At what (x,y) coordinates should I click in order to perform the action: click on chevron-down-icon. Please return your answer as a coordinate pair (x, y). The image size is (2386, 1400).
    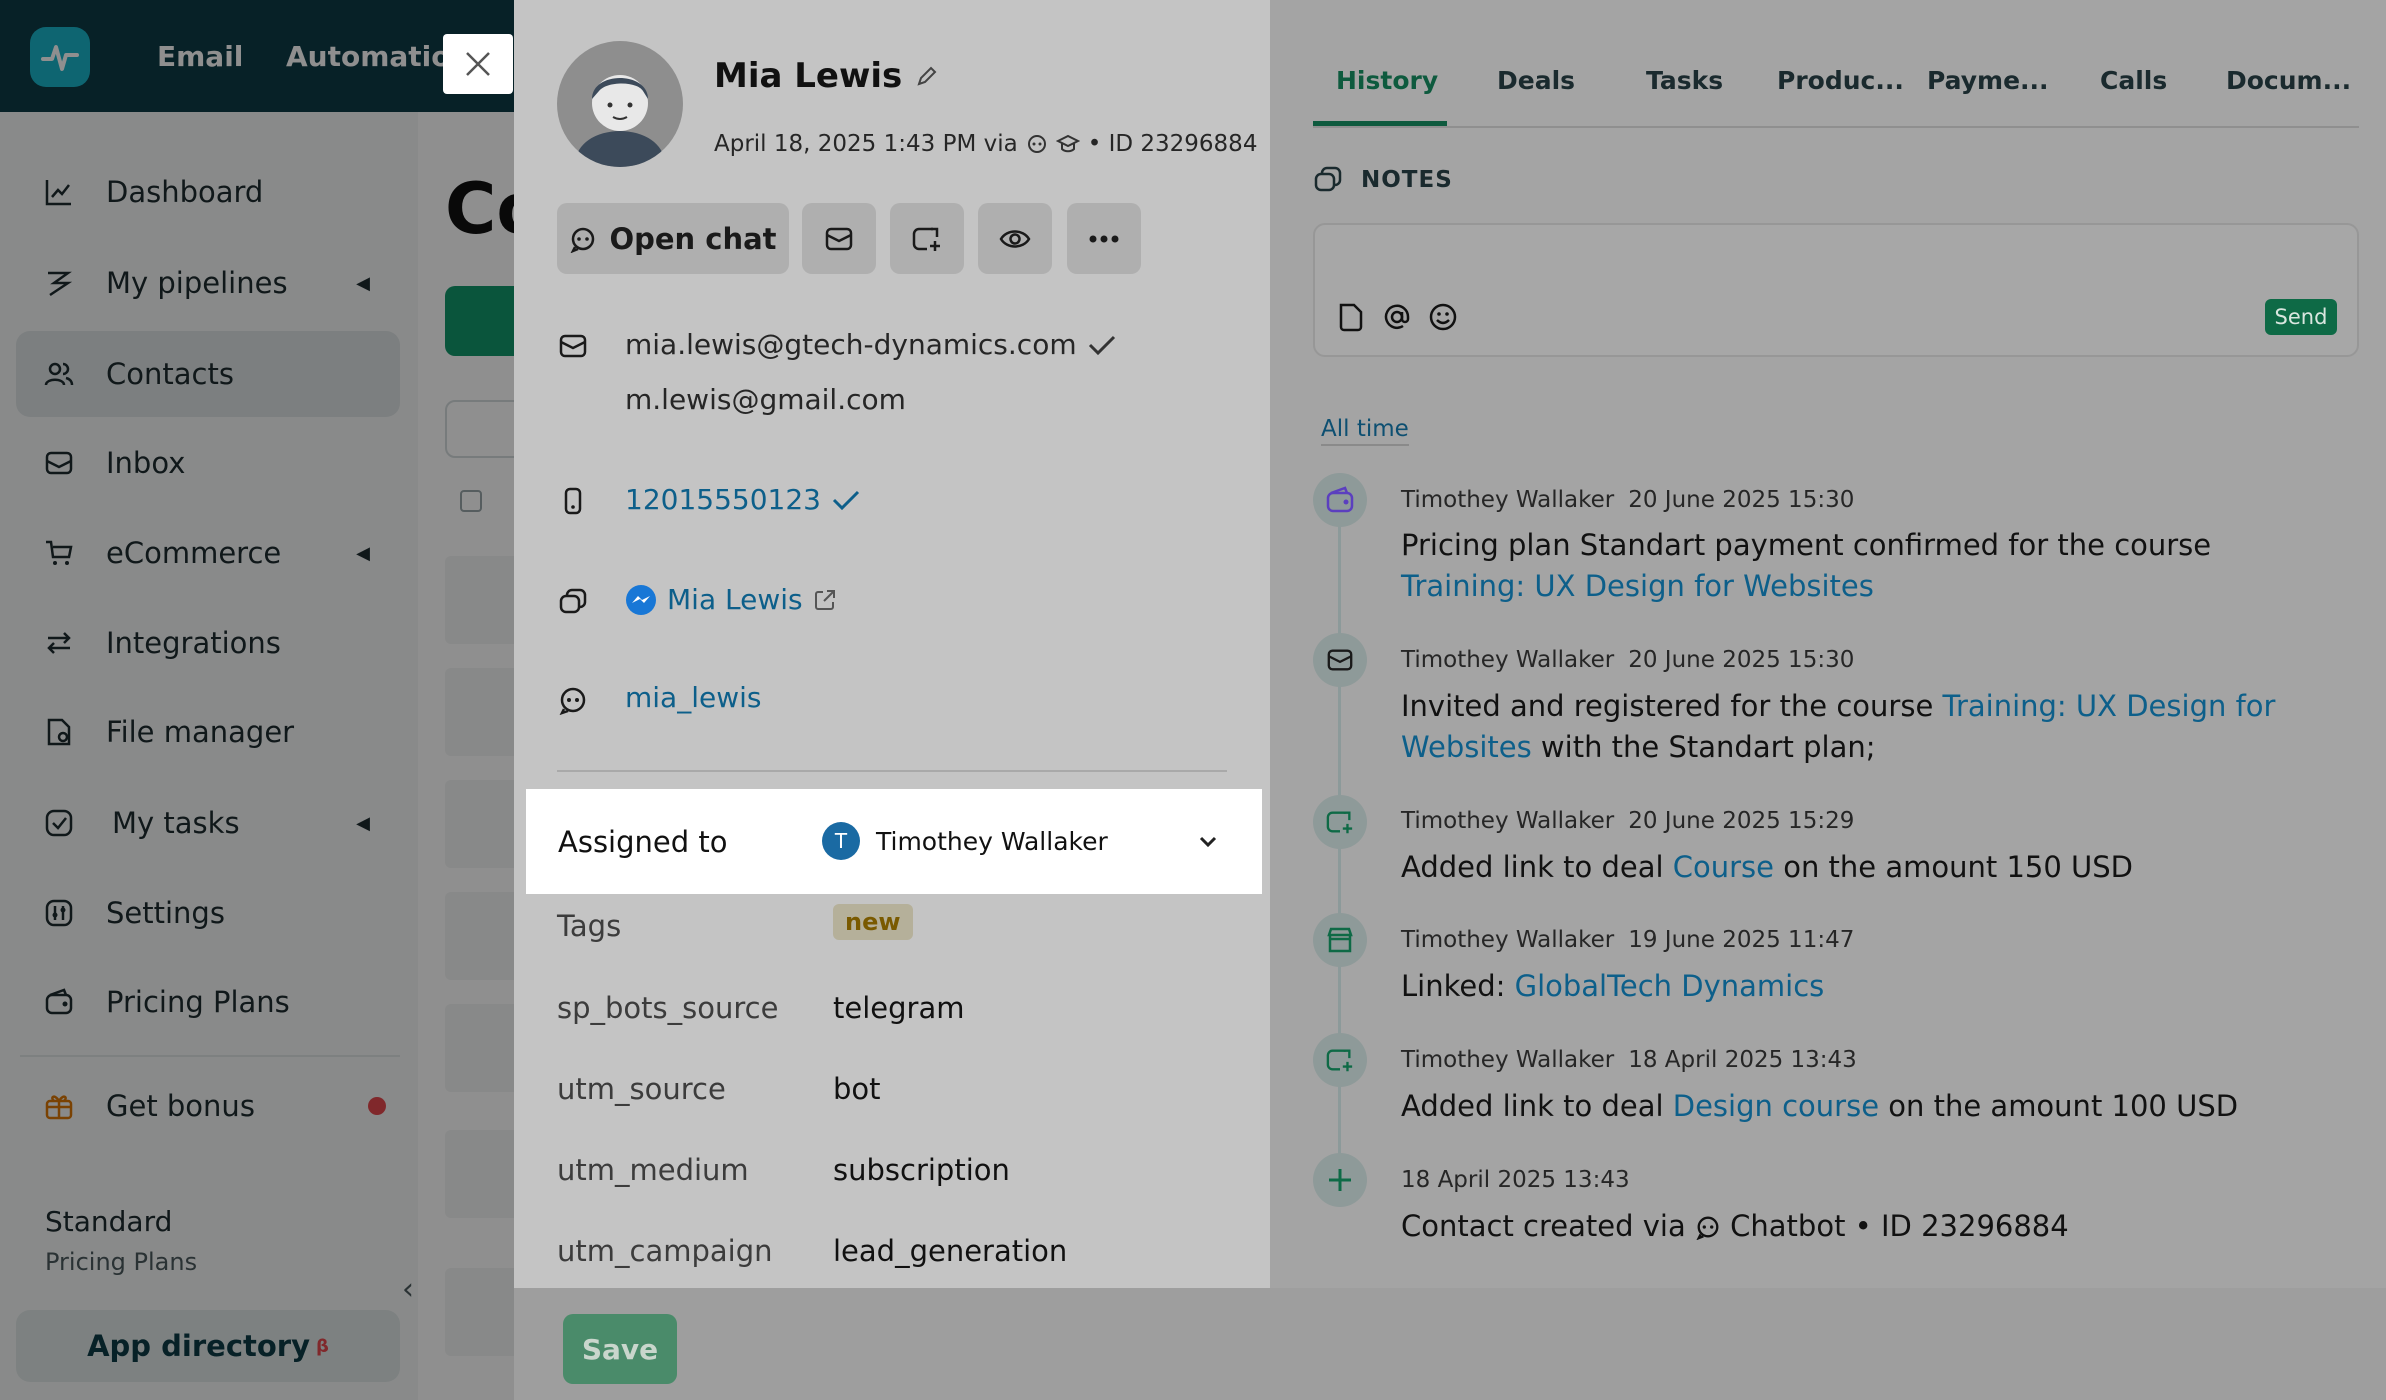
    Looking at the image, I should click on (1208, 843).